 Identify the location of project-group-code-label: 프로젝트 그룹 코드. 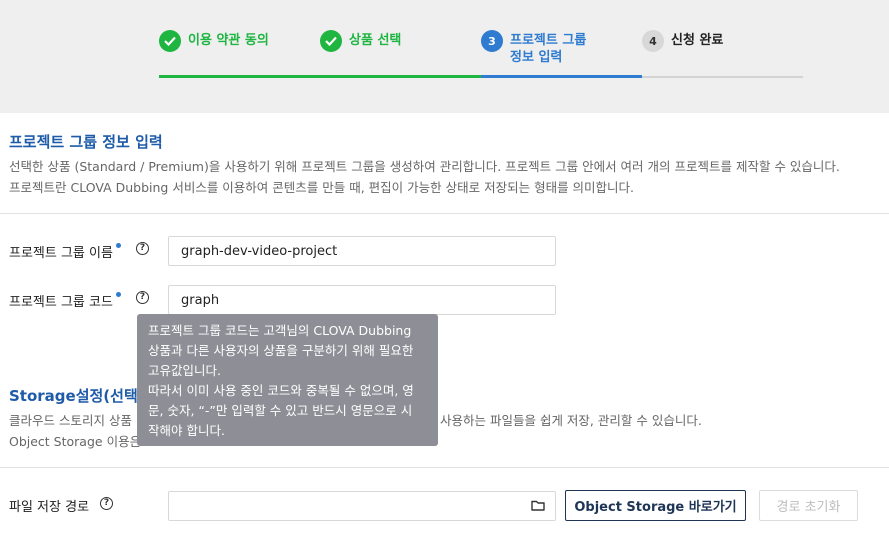
(65, 300).